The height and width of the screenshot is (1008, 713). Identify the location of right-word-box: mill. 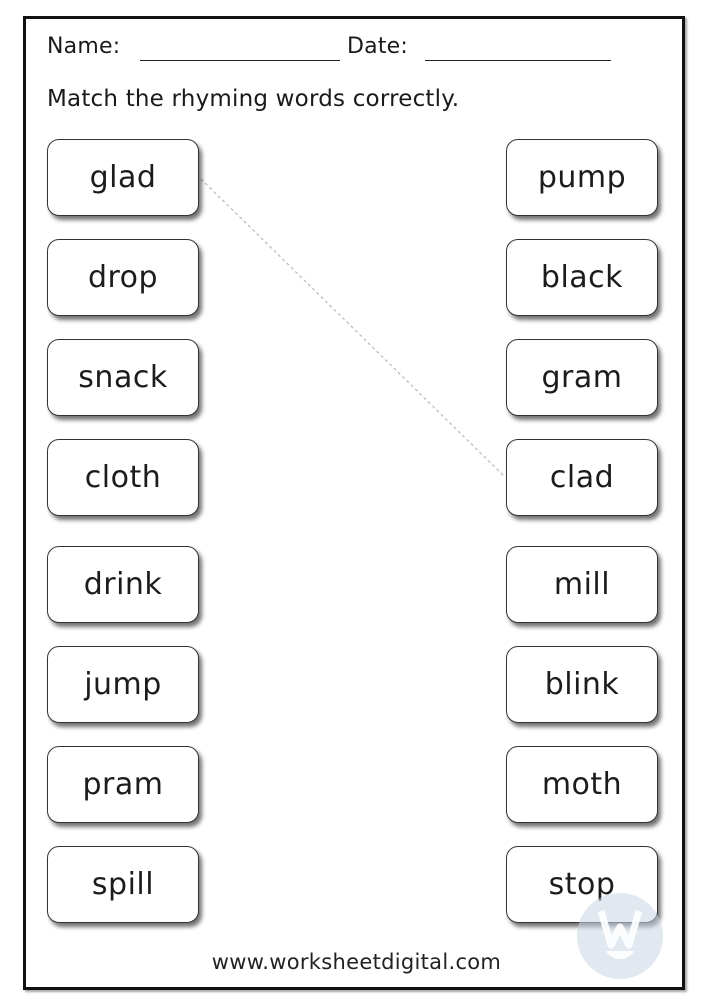
(582, 584).